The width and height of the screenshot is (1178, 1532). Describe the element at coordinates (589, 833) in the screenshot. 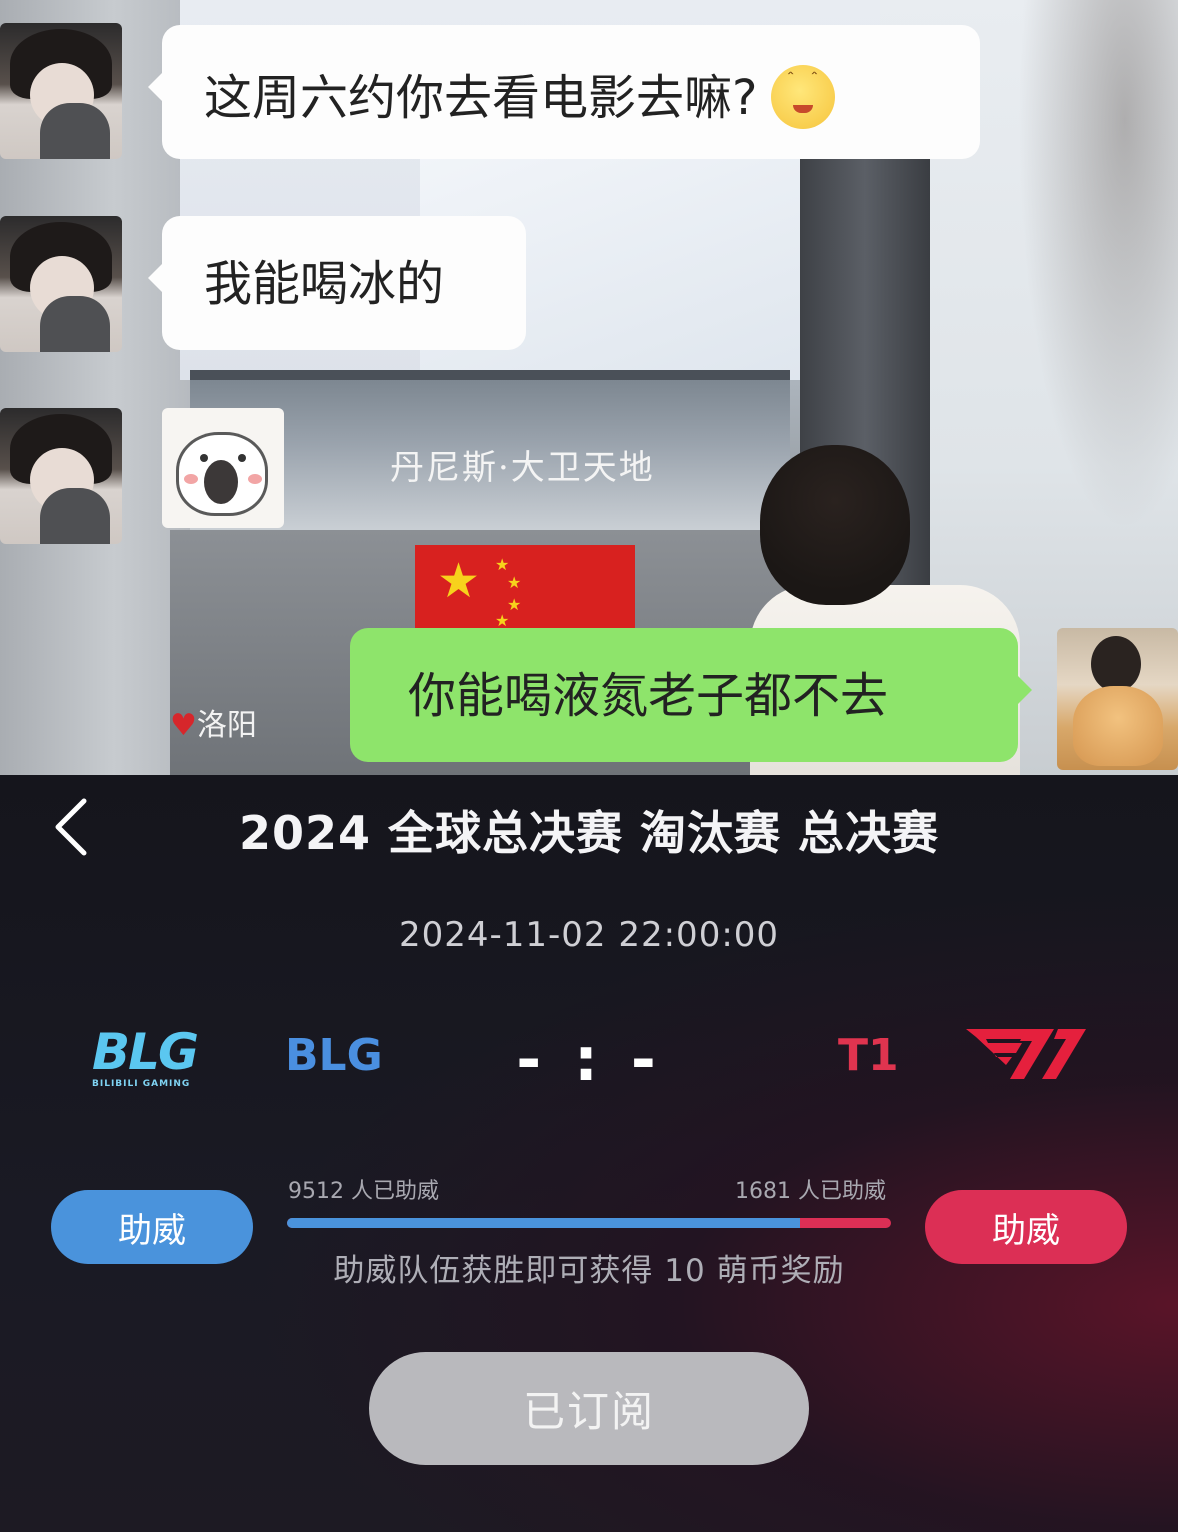

I see `match-title: 2024 全球总决赛 淘汰赛 总决赛` at that location.